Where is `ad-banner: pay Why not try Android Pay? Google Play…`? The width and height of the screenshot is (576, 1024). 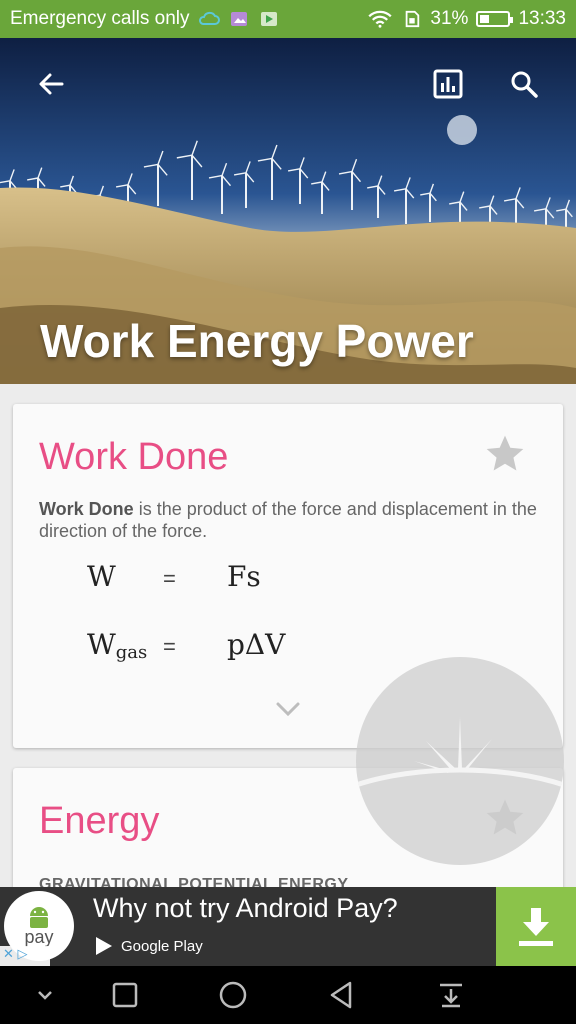
ad-banner: pay Why not try Android Pay? Google Play… is located at coordinates (288, 926).